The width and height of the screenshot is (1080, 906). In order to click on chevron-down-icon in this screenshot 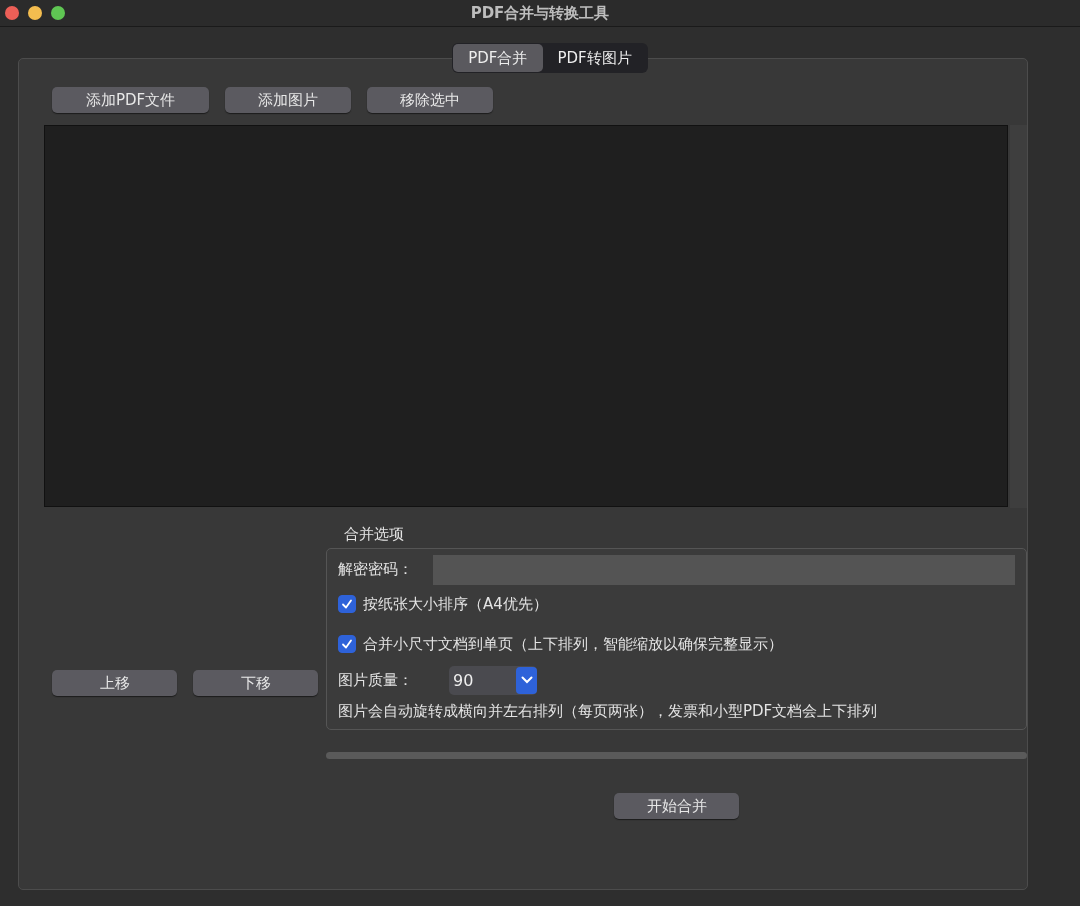, I will do `click(526, 680)`.